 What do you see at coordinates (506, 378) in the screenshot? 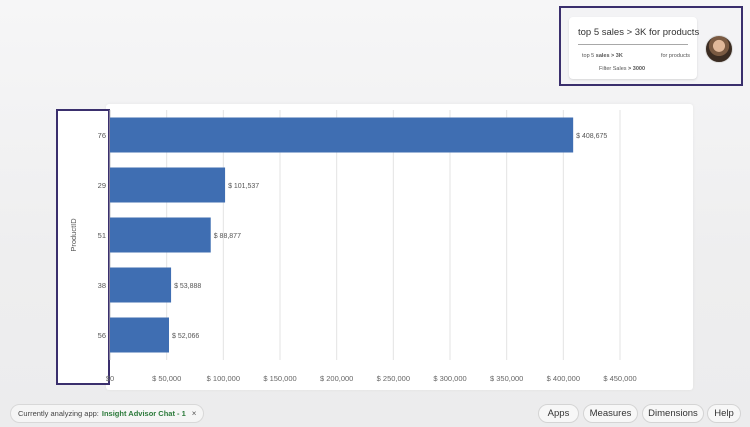
I see `x-tick-label: $ 350,000` at bounding box center [506, 378].